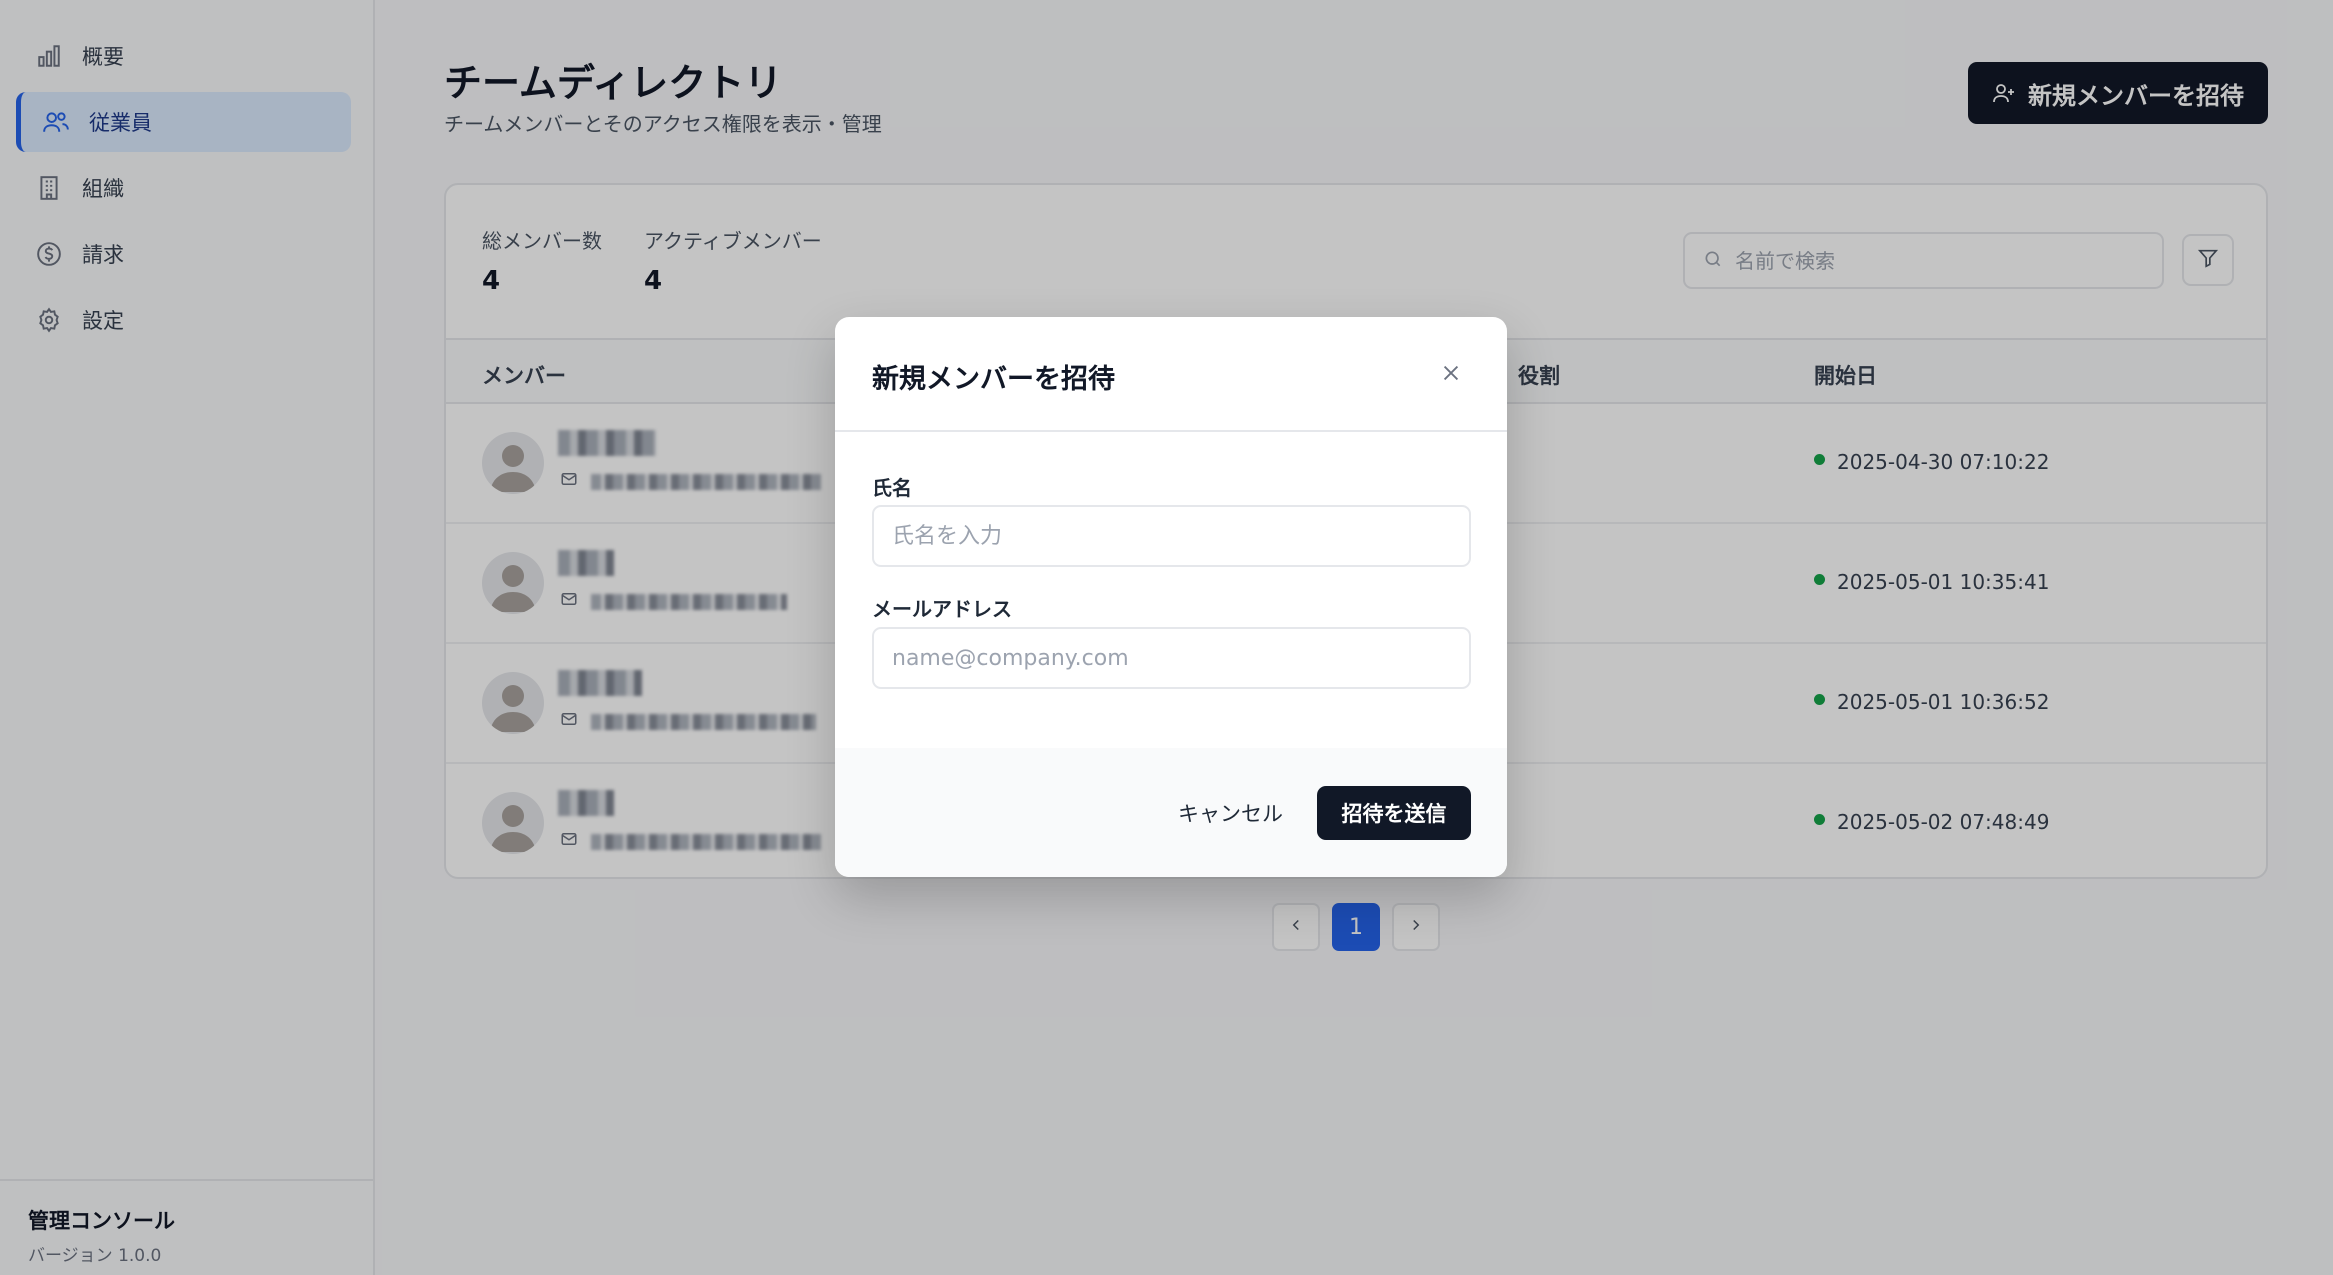 The height and width of the screenshot is (1275, 2333). I want to click on dialog-header: 新規メンバーを招待, so click(1171, 374).